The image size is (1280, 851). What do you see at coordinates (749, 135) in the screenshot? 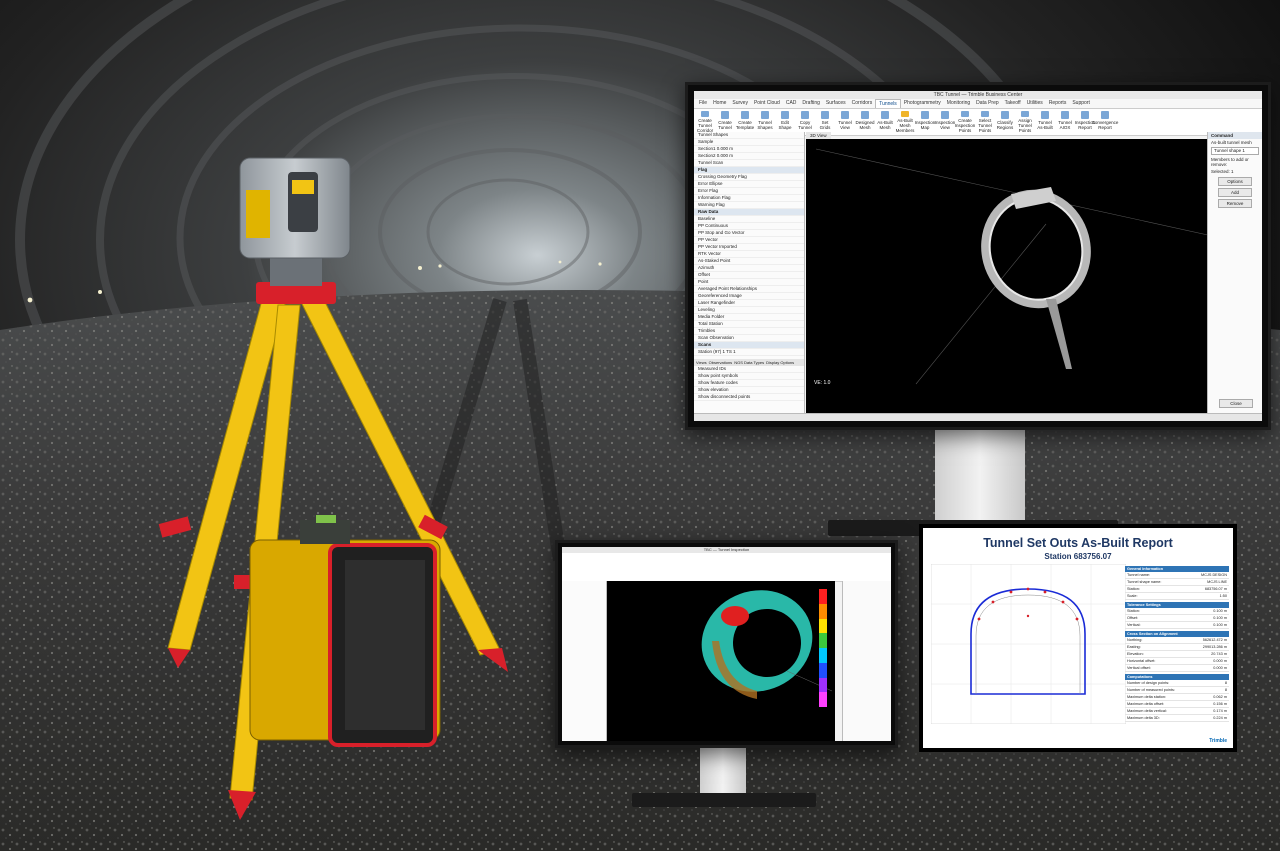
I see `tree-item: Tunnel Shapes` at bounding box center [749, 135].